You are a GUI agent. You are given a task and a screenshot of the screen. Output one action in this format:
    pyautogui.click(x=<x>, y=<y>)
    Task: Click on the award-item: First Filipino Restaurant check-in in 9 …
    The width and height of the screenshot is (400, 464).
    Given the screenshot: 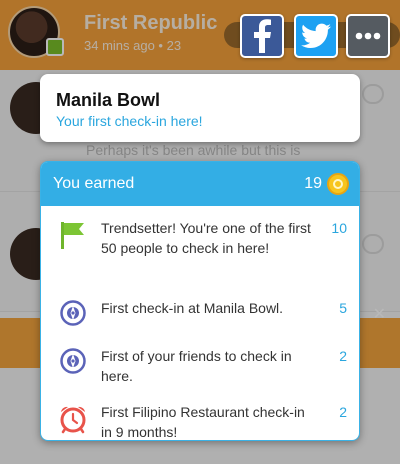 What is the action you would take?
    pyautogui.click(x=200, y=421)
    